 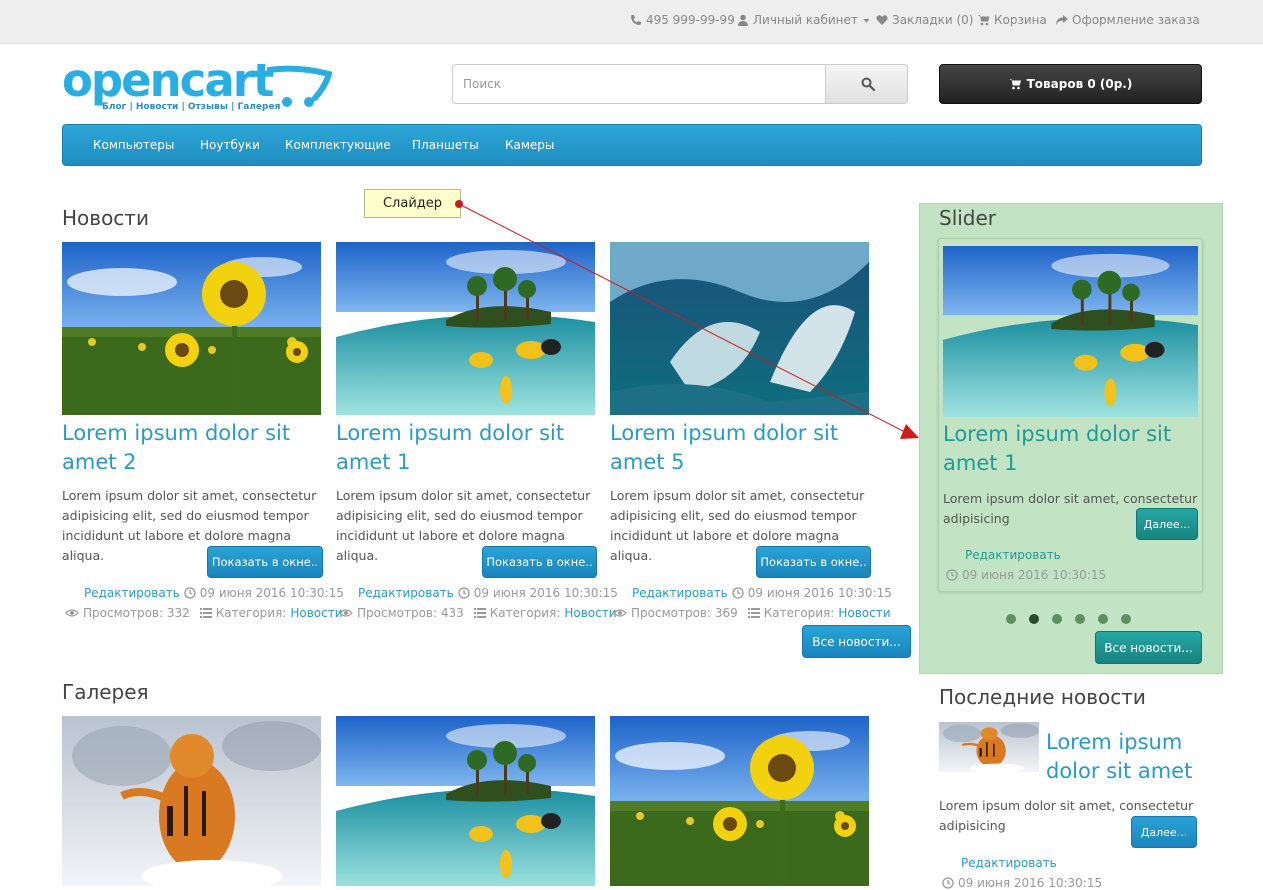 What do you see at coordinates (866, 20) in the screenshot?
I see `caret-down-icon` at bounding box center [866, 20].